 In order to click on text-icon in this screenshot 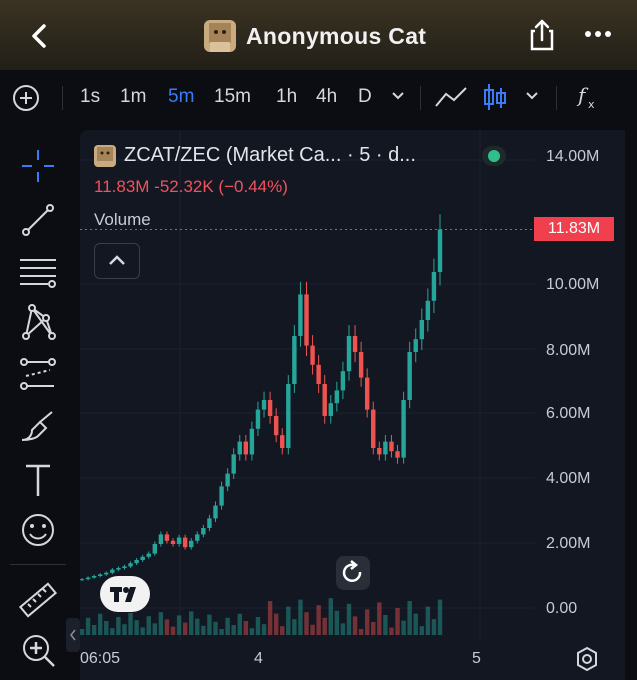, I will do `click(38, 480)`.